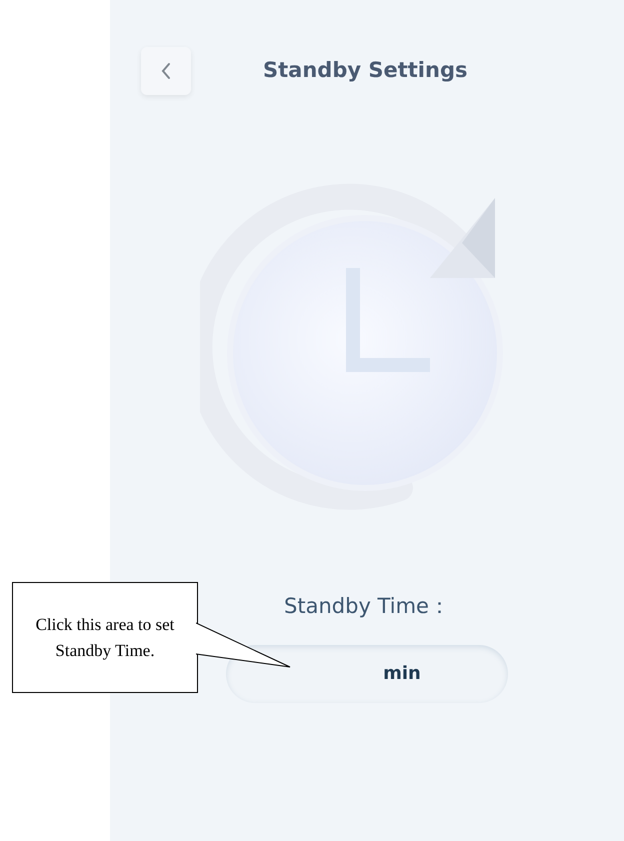 Image resolution: width=624 pixels, height=841 pixels. Describe the element at coordinates (367, 673) in the screenshot. I see `standby-time-field: min` at that location.